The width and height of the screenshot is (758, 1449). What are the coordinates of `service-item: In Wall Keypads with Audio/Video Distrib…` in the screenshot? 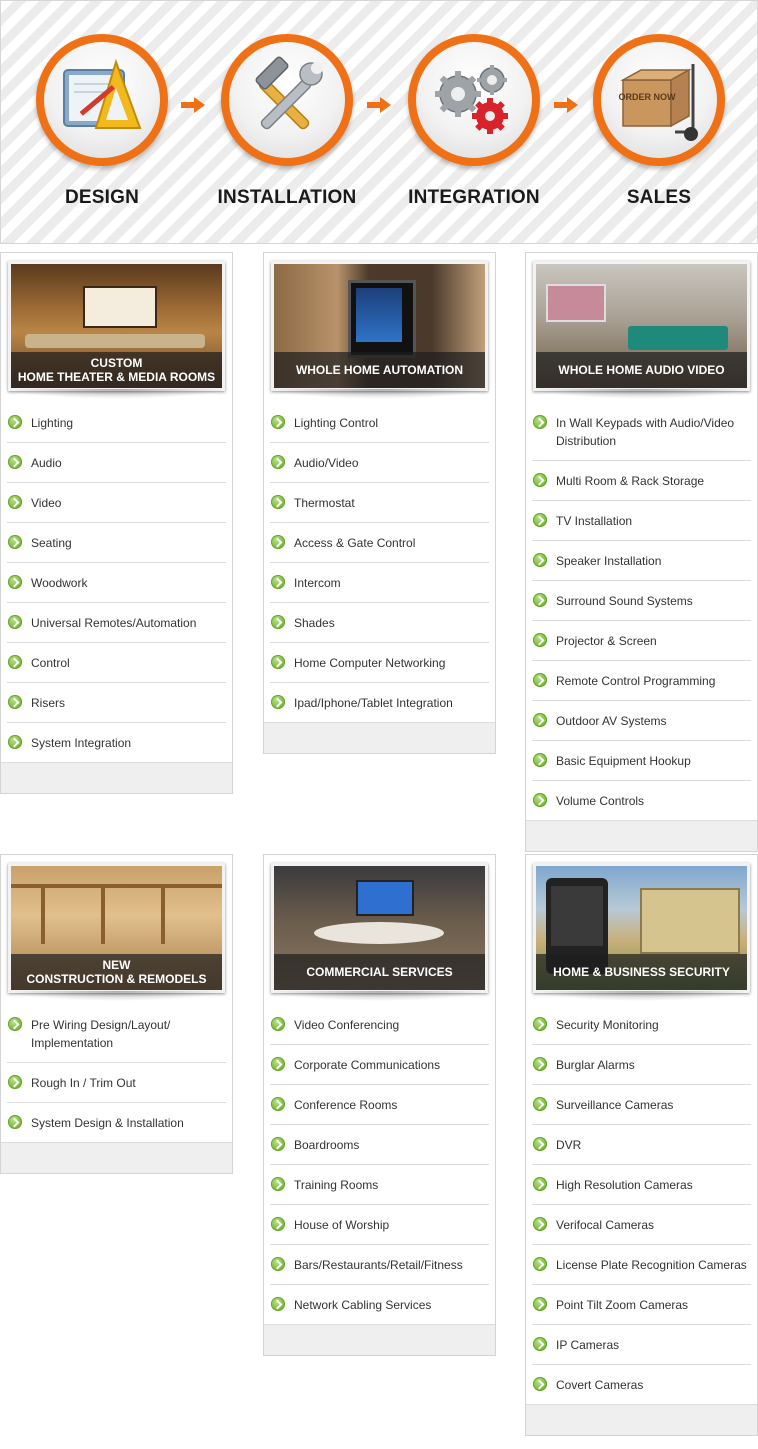 It's located at (641, 432).